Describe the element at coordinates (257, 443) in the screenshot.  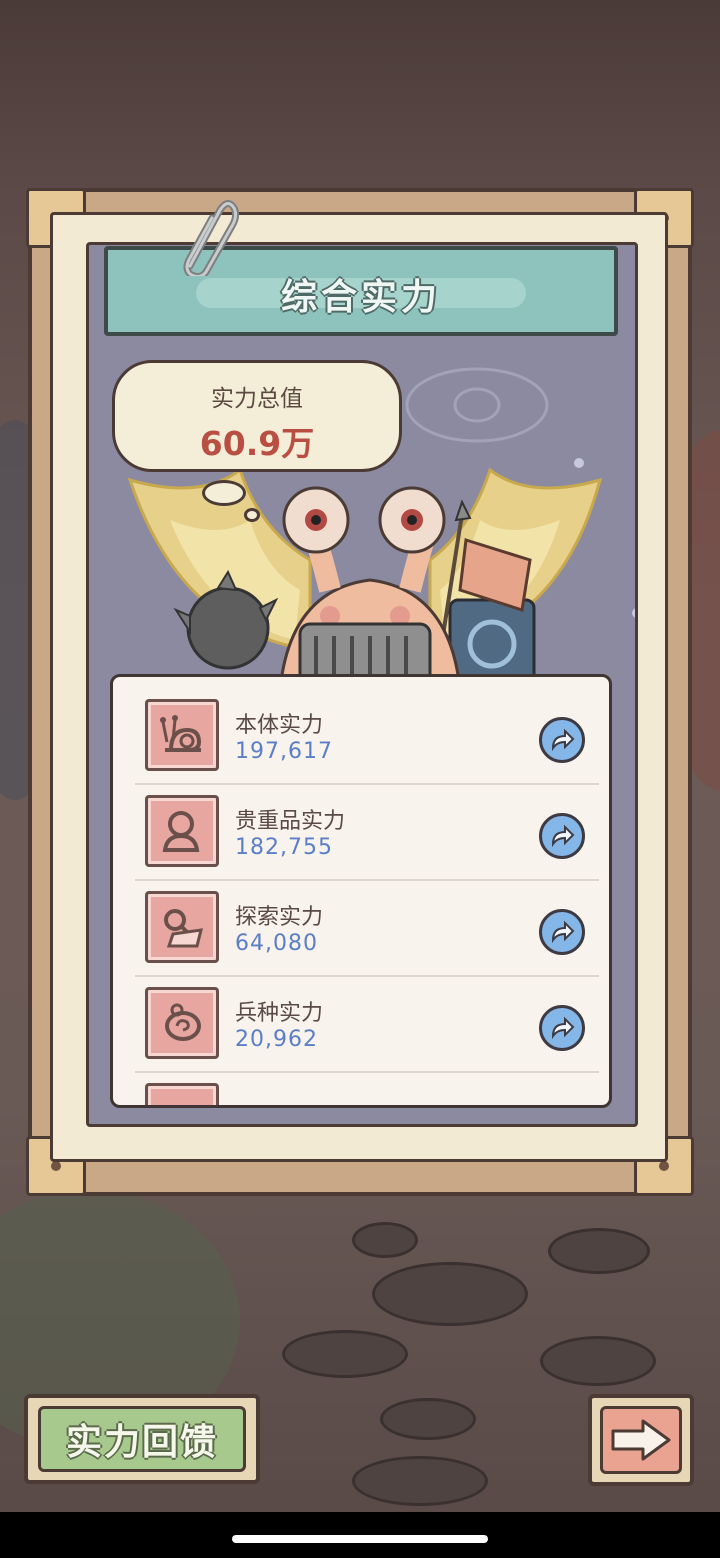
I see `total-power-value: 60.9万` at that location.